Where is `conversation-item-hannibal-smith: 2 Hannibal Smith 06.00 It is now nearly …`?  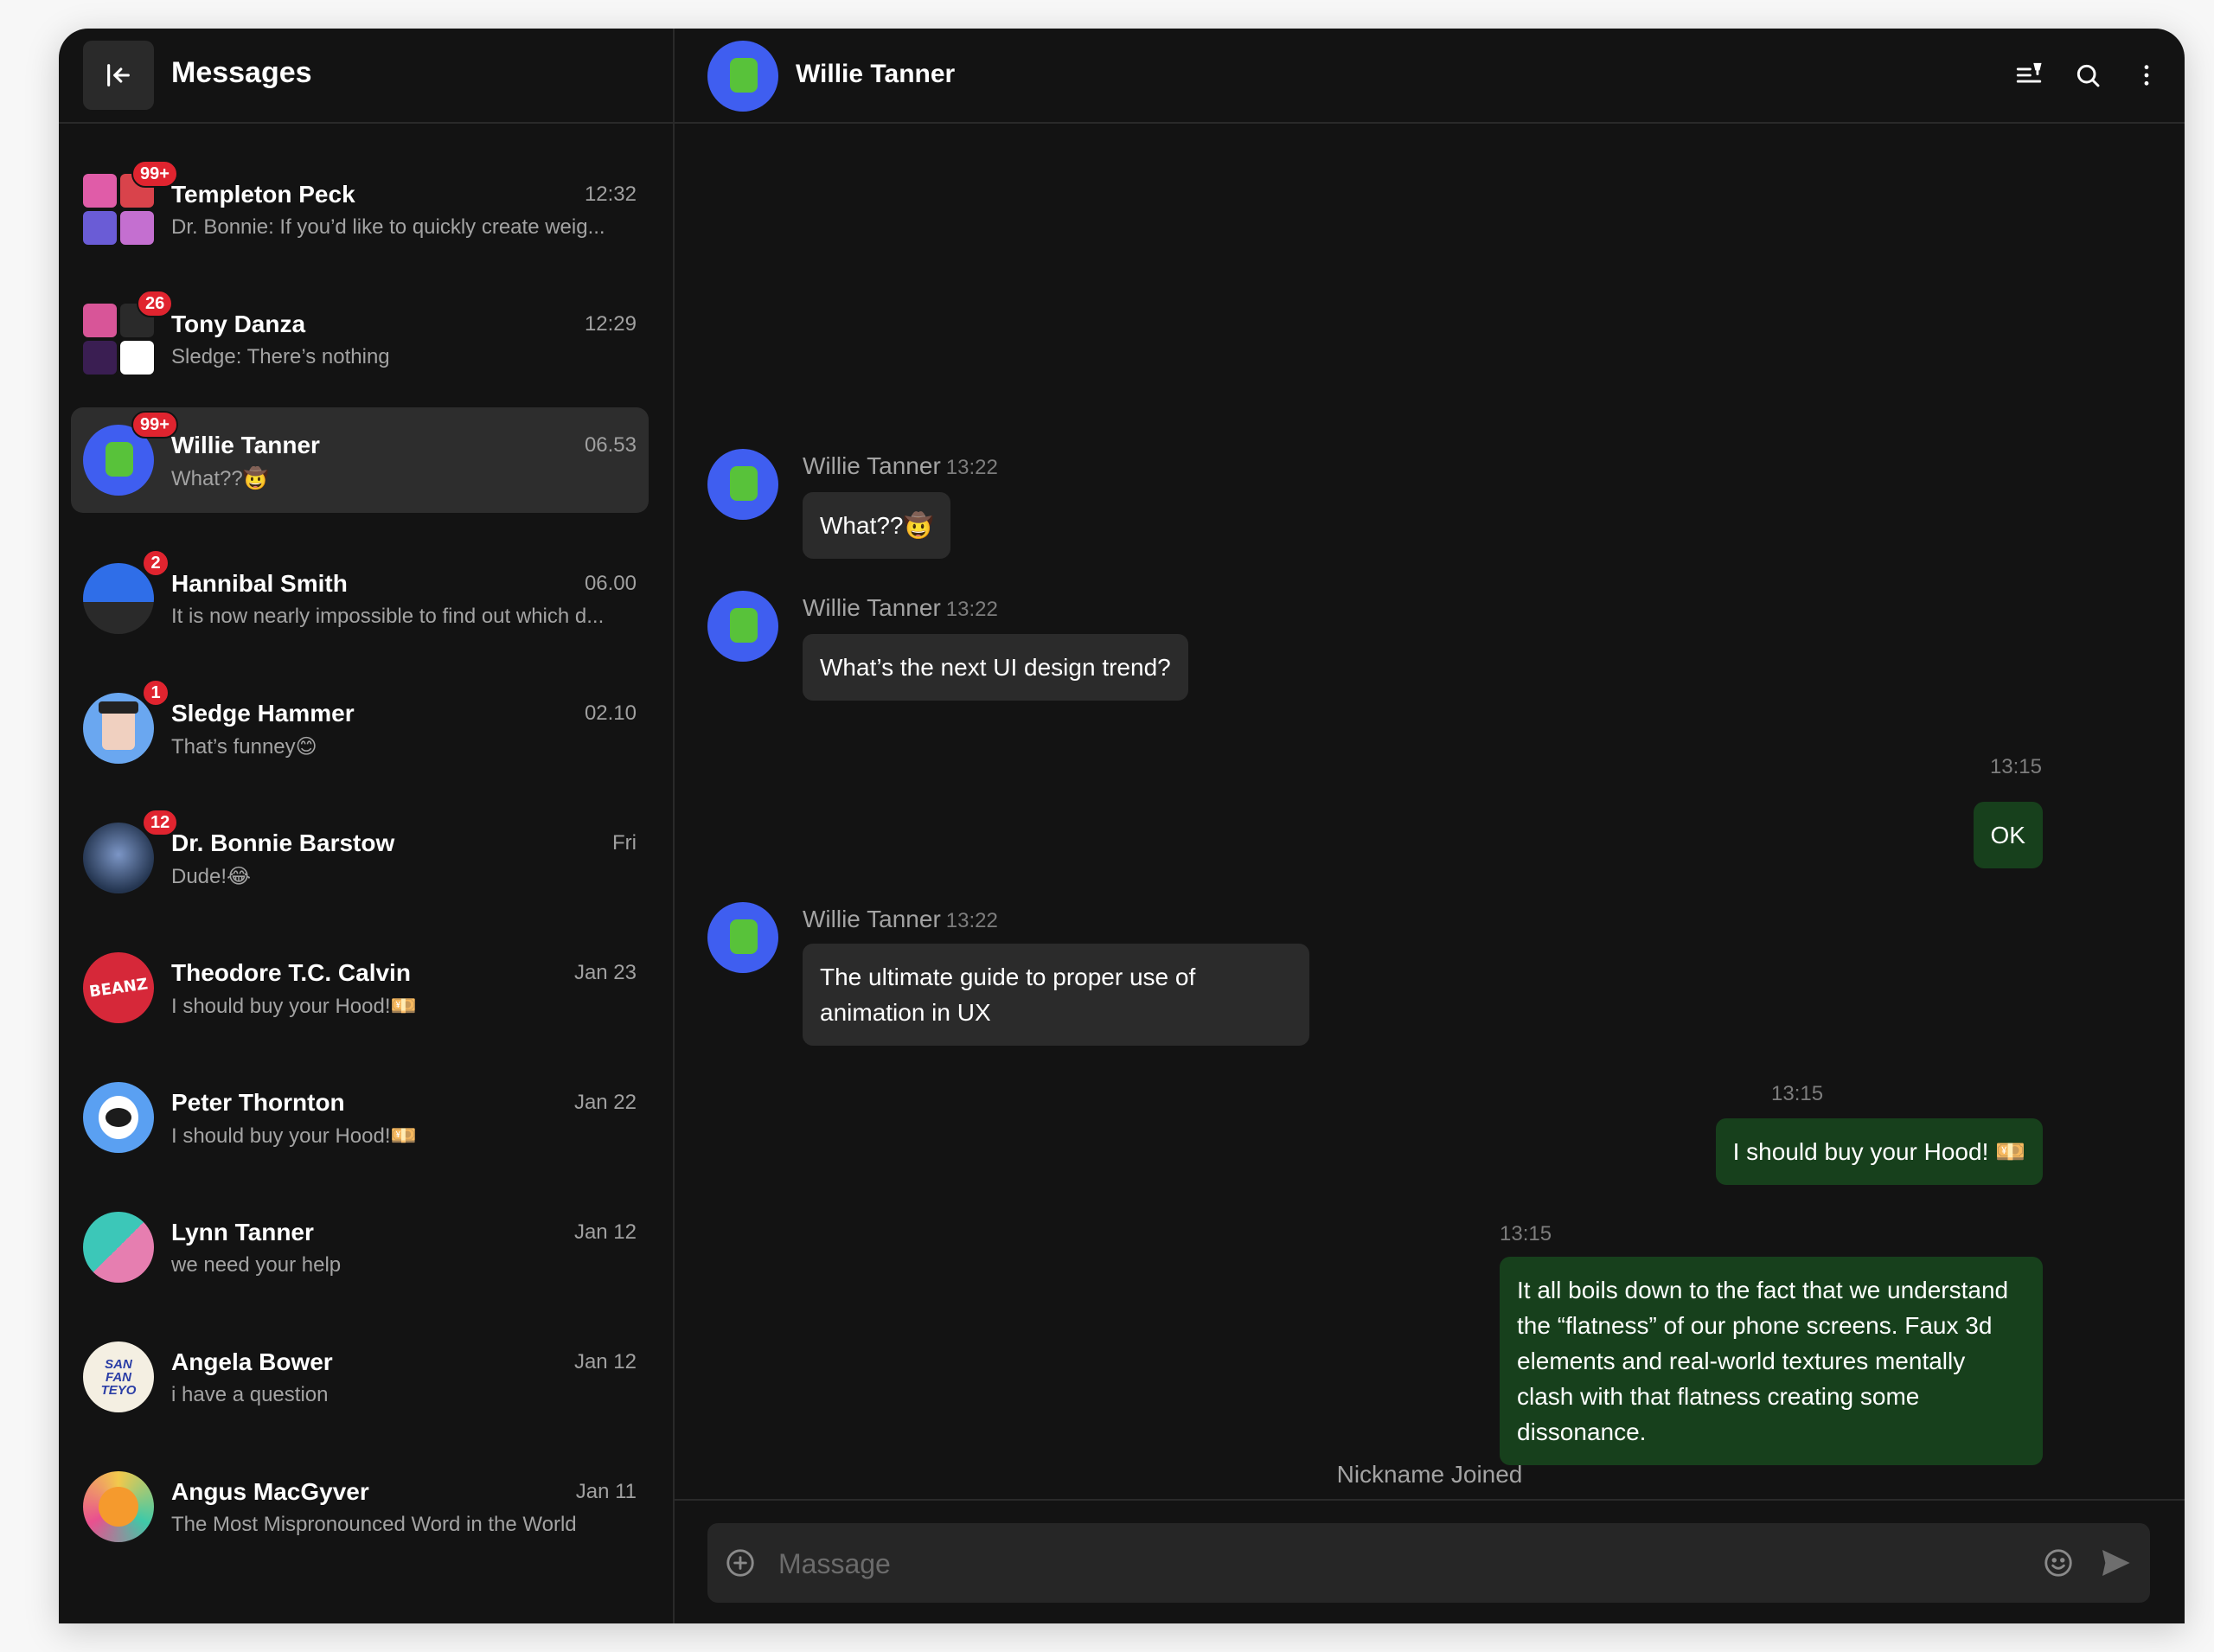
conversation-item-hannibal-smith: 2 Hannibal Smith 06.00 It is now nearly … is located at coordinates (360, 598).